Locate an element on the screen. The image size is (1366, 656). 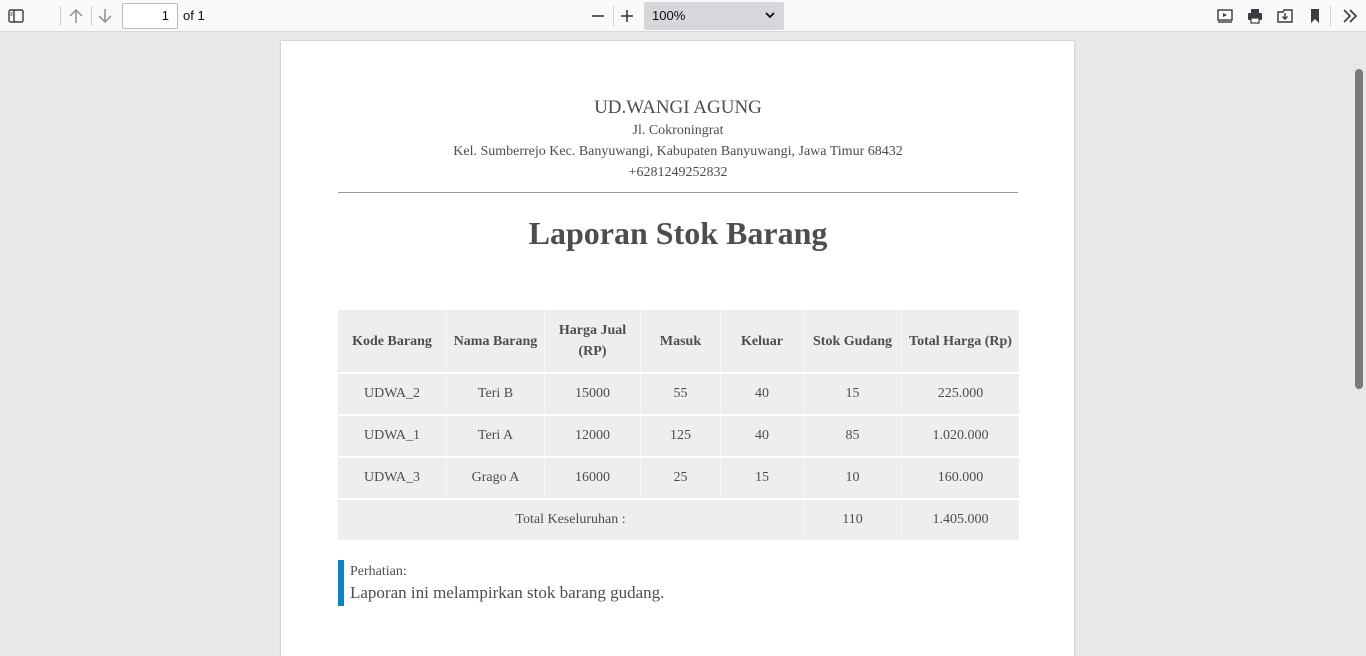
col-header-masuk: Masuk is located at coordinates (681, 342).